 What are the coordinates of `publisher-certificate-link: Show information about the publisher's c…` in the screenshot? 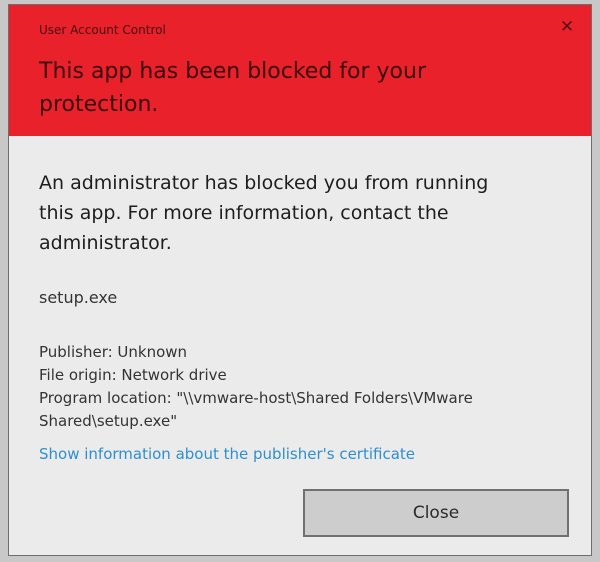 It's located at (227, 454).